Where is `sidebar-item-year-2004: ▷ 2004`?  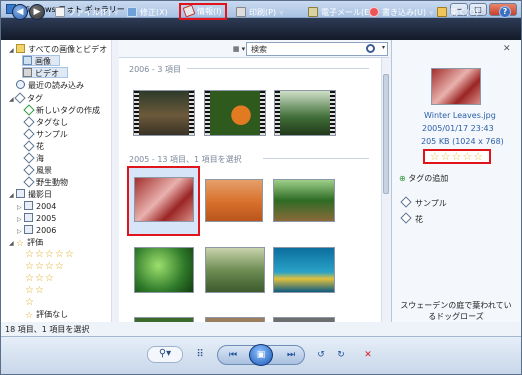 sidebar-item-year-2004: ▷ 2004 is located at coordinates (36, 206).